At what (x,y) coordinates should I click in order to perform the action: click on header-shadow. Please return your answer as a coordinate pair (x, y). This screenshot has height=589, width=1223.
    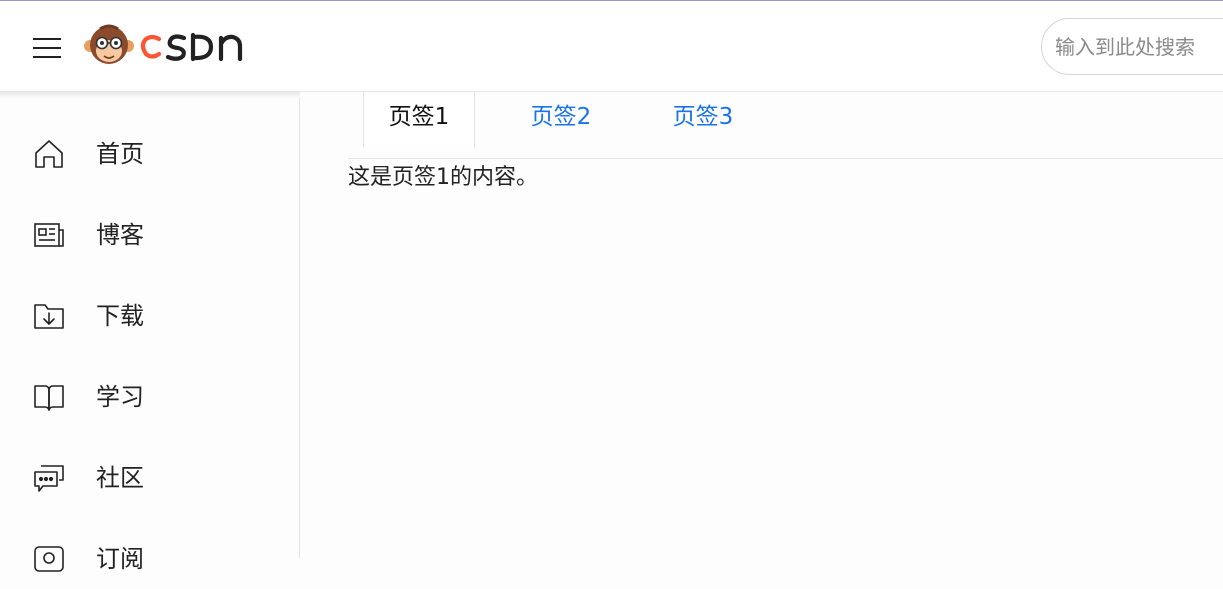
    Looking at the image, I should click on (150, 95).